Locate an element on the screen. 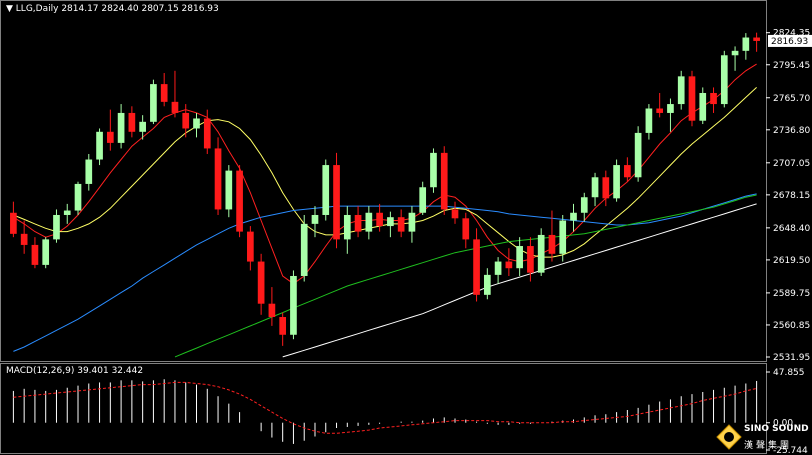 The image size is (812, 455). price-tick-label: 2678.15 is located at coordinates (791, 196).